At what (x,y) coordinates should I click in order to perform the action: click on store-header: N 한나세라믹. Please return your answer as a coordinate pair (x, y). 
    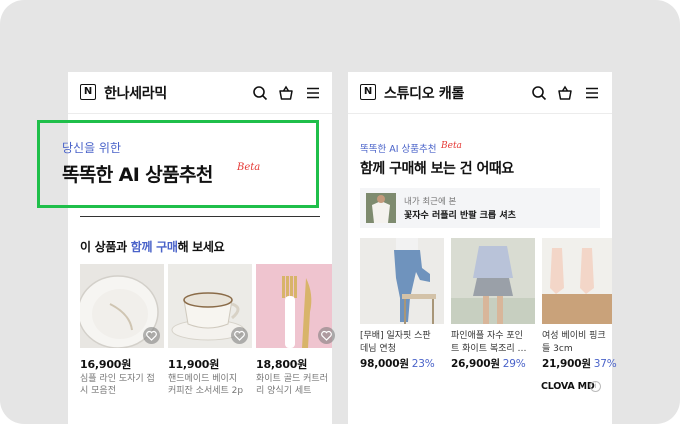
    Looking at the image, I should click on (200, 93).